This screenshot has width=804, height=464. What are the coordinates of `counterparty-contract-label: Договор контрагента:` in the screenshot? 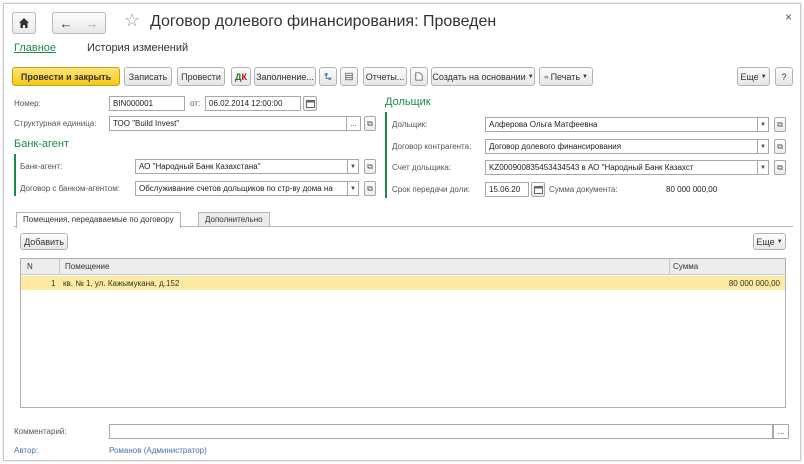 It's located at (432, 146).